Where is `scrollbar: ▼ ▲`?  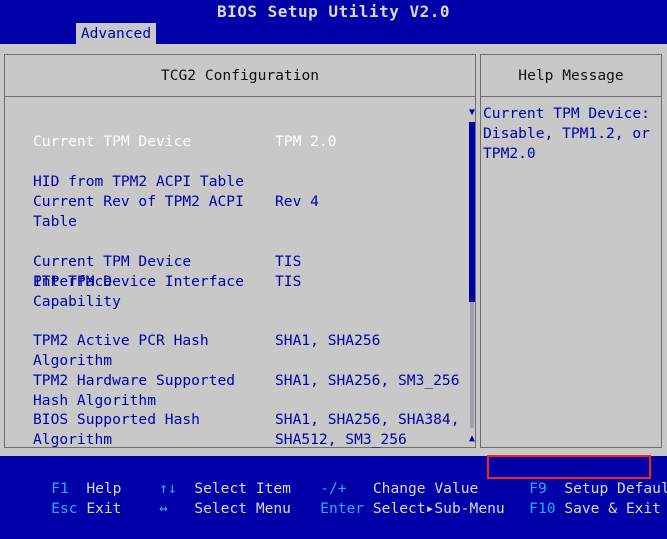 scrollbar: ▼ ▲ is located at coordinates (472, 276).